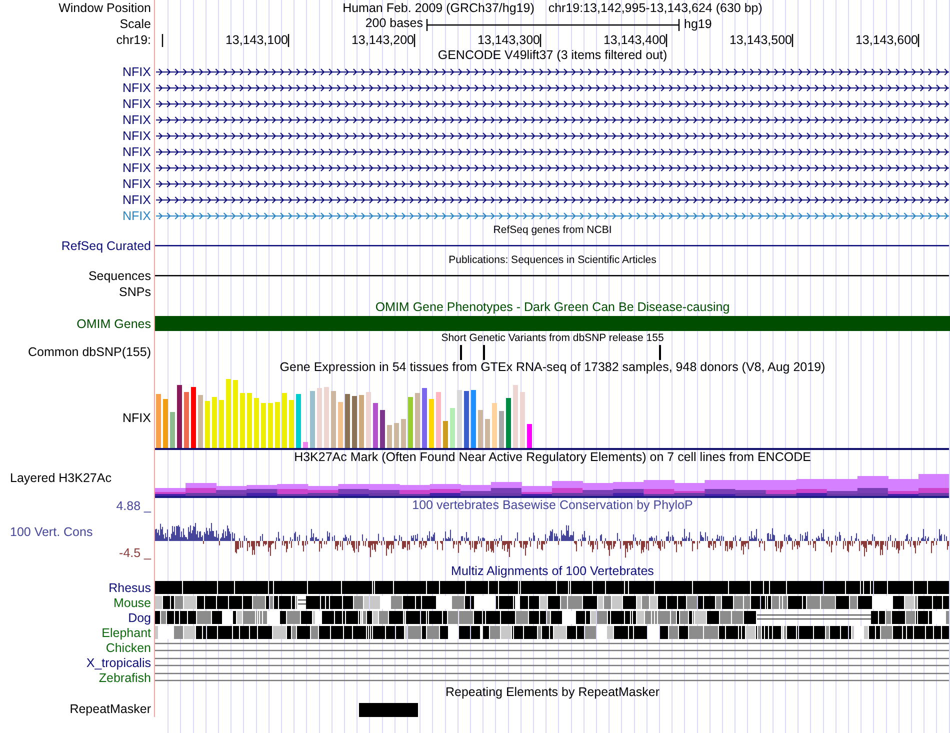 The height and width of the screenshot is (733, 950). I want to click on ruler-label: 13,143,300, so click(508, 40).